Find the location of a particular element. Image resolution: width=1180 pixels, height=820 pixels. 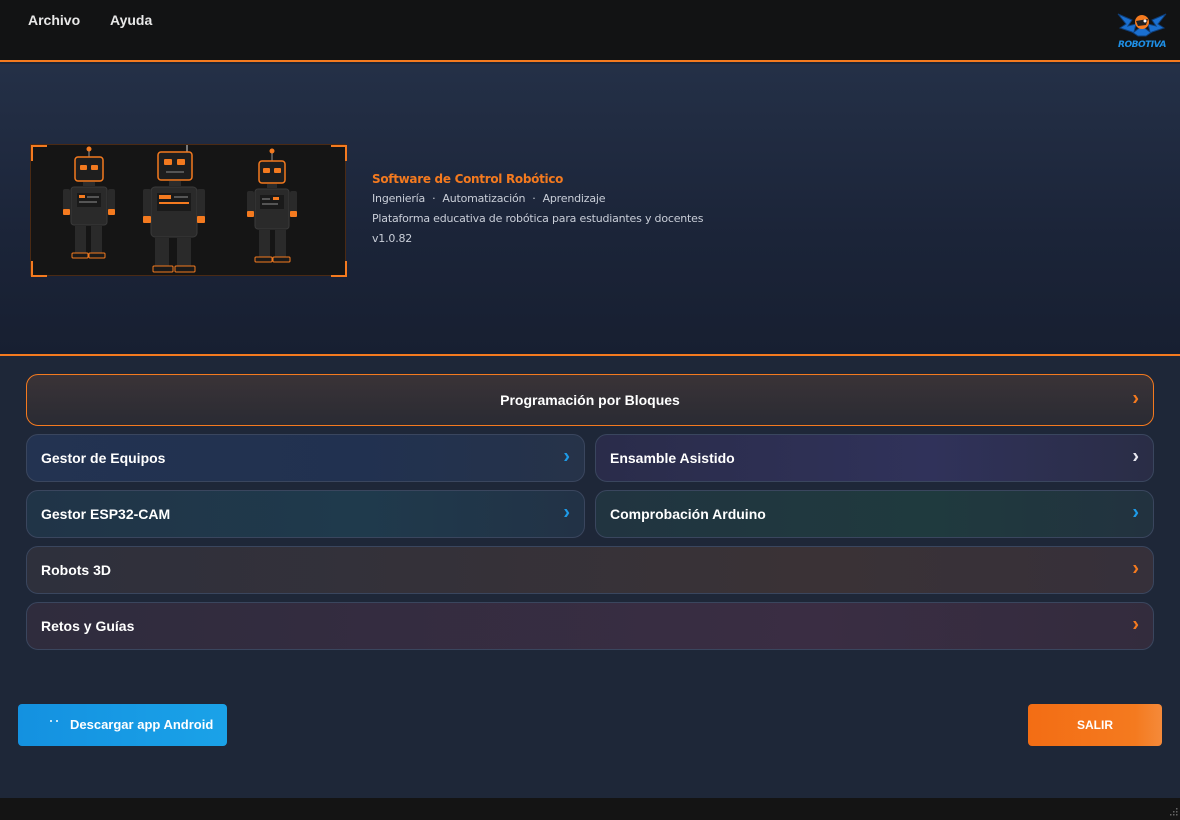

exit-label: SALIR is located at coordinates (1095, 725).